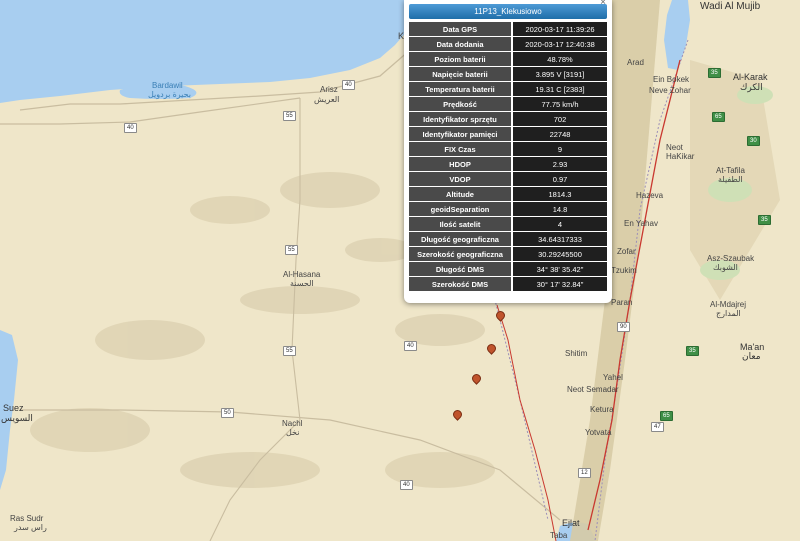 This screenshot has height=541, width=800. I want to click on info-label: Data GPS, so click(461, 29).